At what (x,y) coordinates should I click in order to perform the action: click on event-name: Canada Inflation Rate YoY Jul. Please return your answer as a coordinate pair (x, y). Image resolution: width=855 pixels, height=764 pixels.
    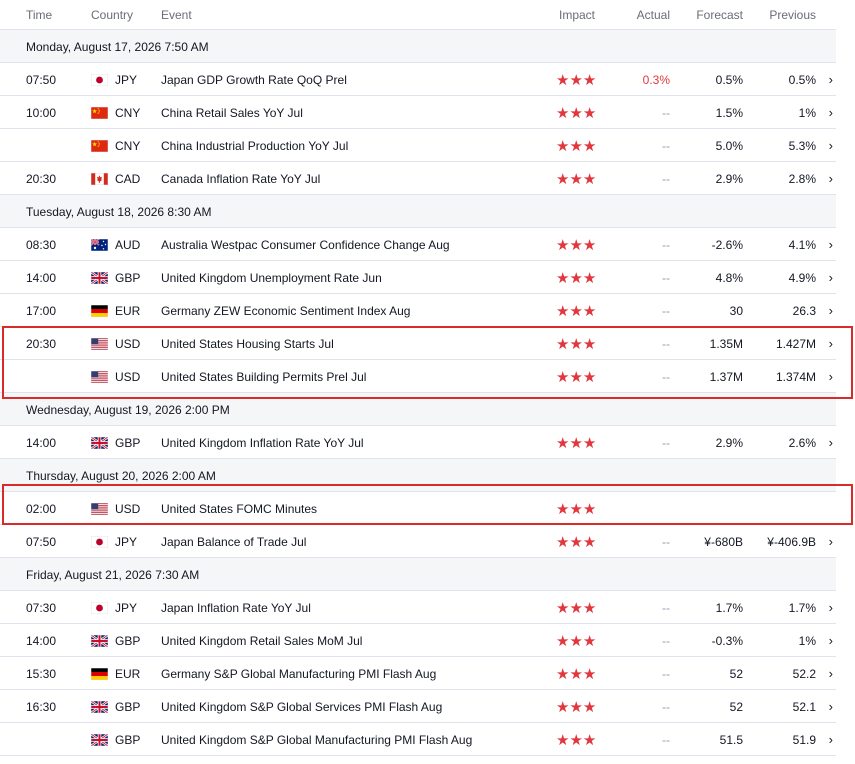
    Looking at the image, I should click on (240, 179).